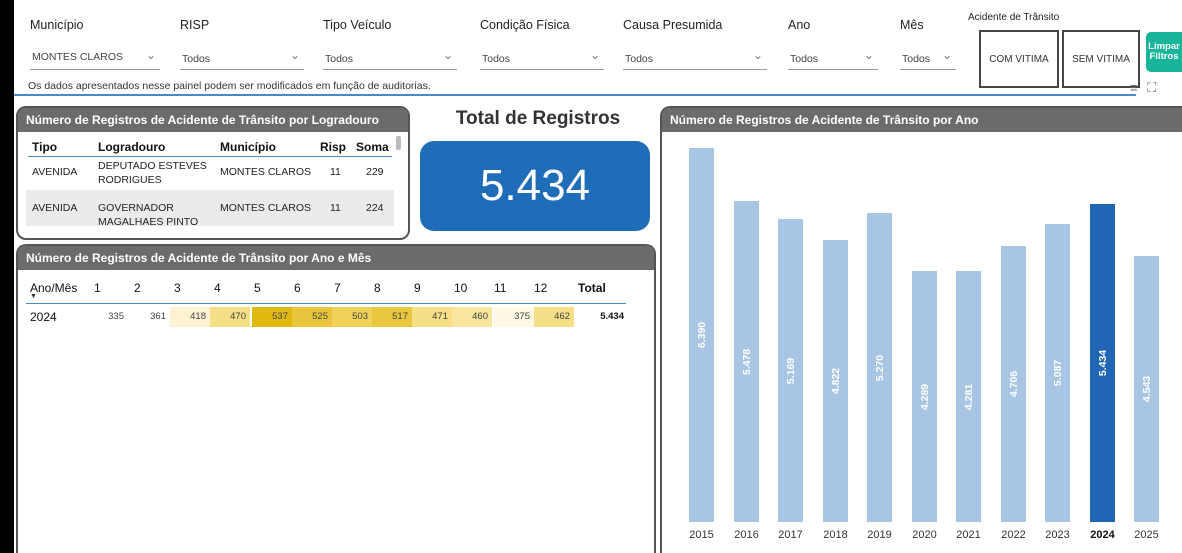  Describe the element at coordinates (790, 535) in the screenshot. I see `x-tick-label: 2017` at that location.